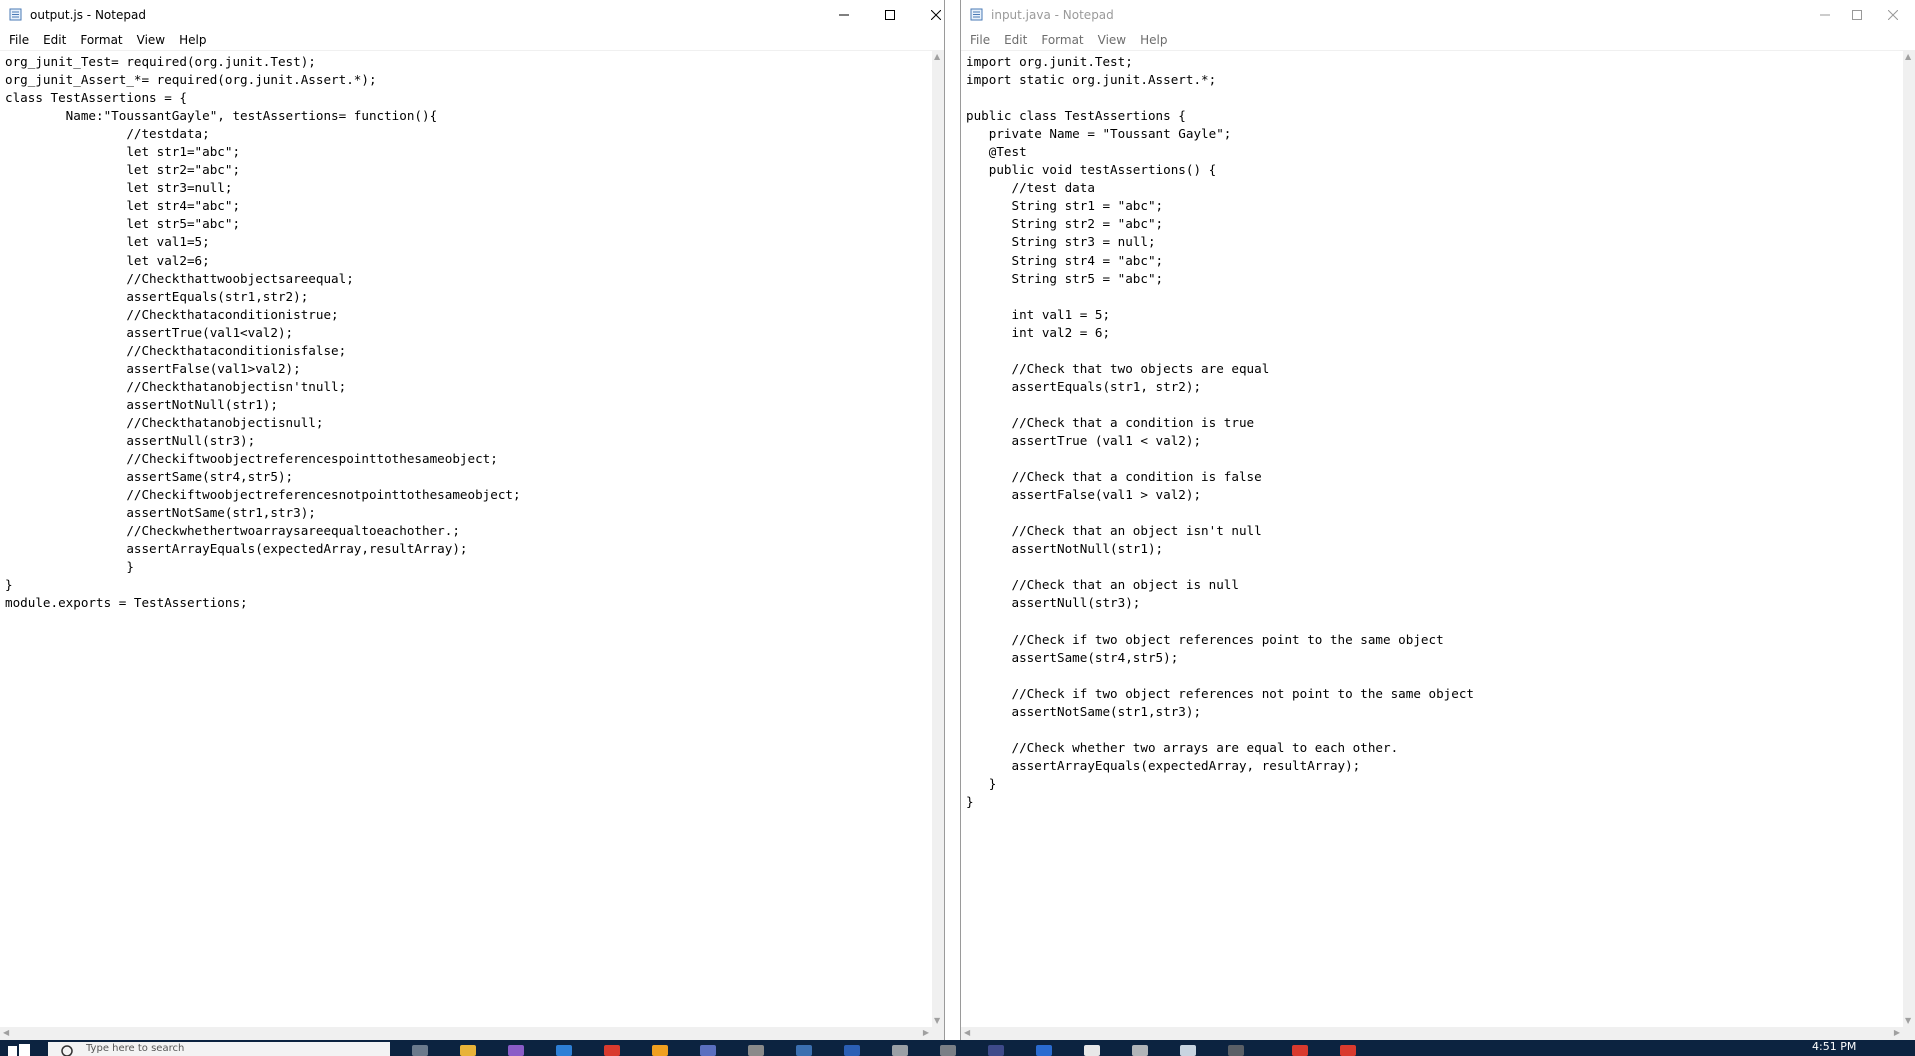 The image size is (1915, 1056). What do you see at coordinates (472, 15) in the screenshot?
I see `title-bar: output.js - Notepad` at bounding box center [472, 15].